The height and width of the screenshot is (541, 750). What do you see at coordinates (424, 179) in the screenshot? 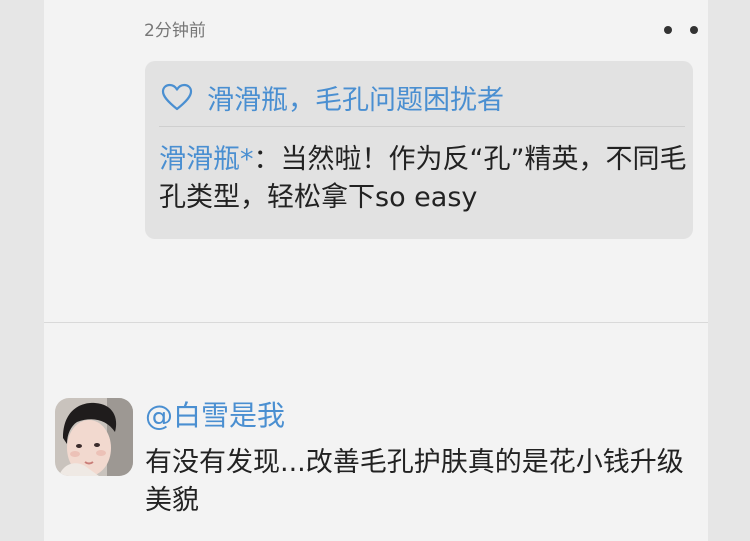
I see `reply-text: 滑滑瓶*：当然啦！作为反“孔”精英，不同毛孔类型，轻松拿下so easy` at bounding box center [424, 179].